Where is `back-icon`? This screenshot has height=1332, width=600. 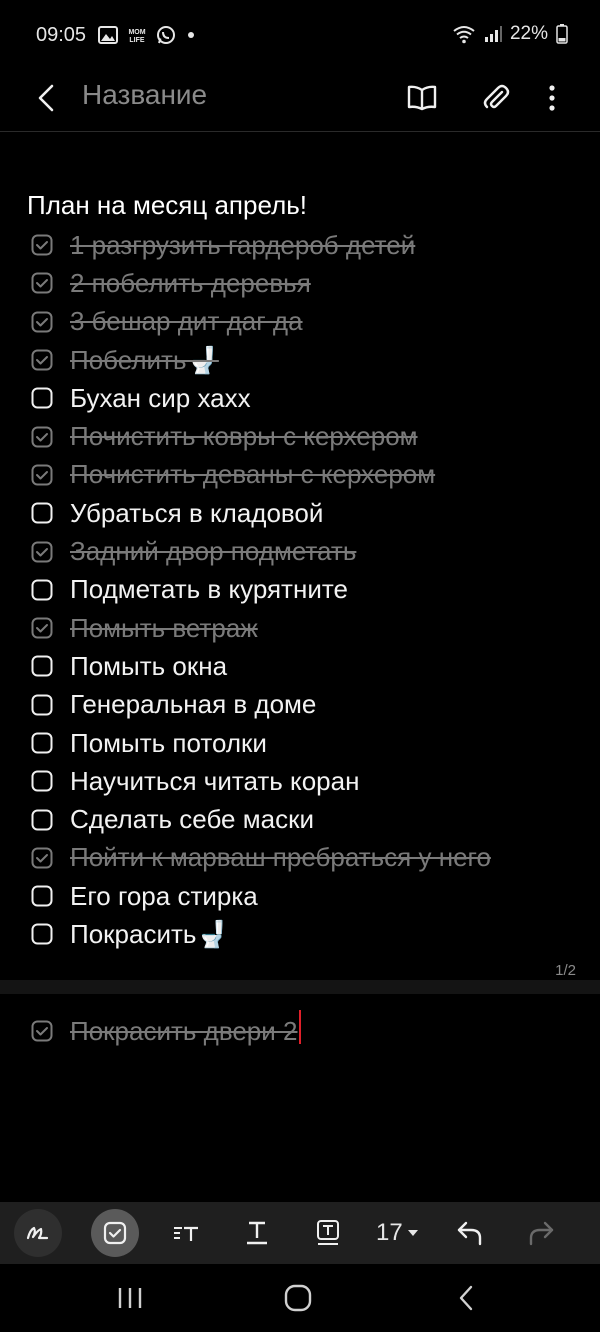 back-icon is located at coordinates (466, 1298).